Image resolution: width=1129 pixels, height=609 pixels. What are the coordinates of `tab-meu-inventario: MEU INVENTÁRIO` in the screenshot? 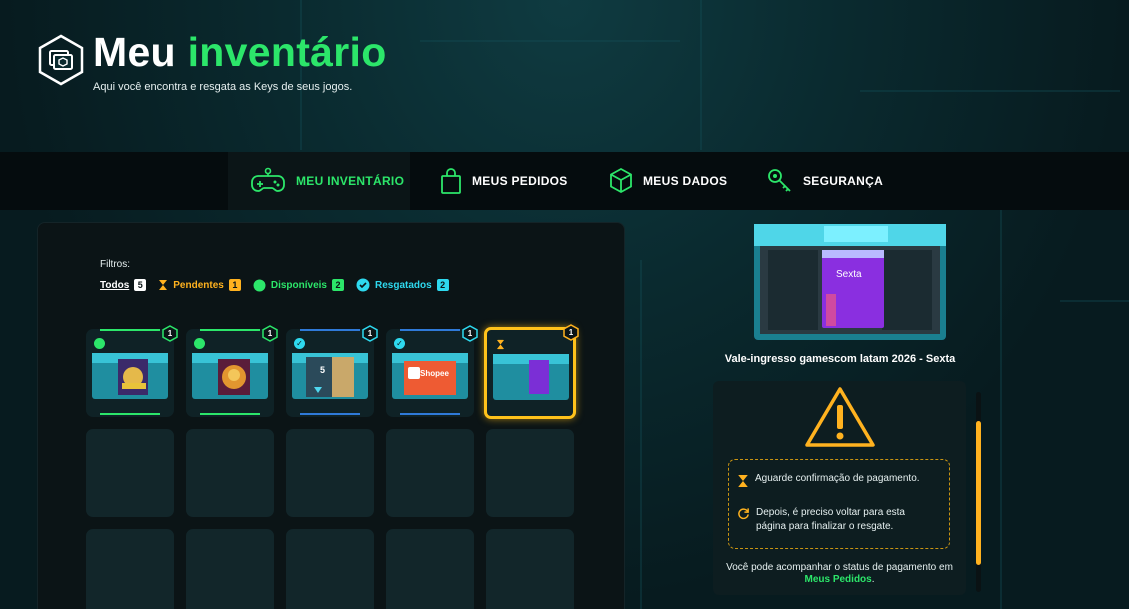 It's located at (319, 181).